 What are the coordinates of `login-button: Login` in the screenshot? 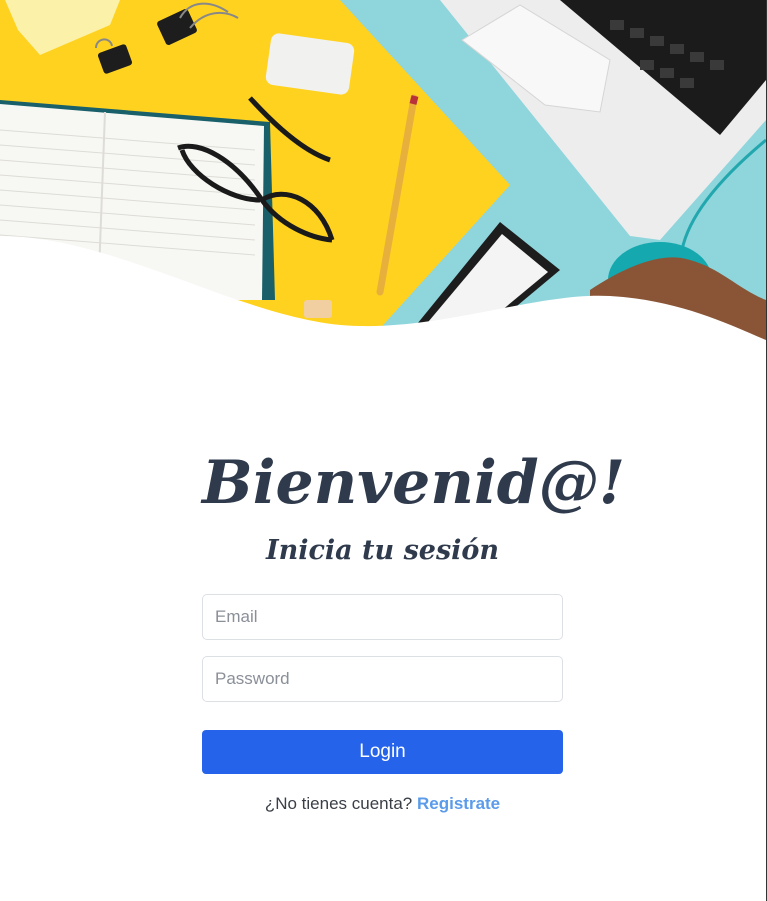 It's located at (382, 752).